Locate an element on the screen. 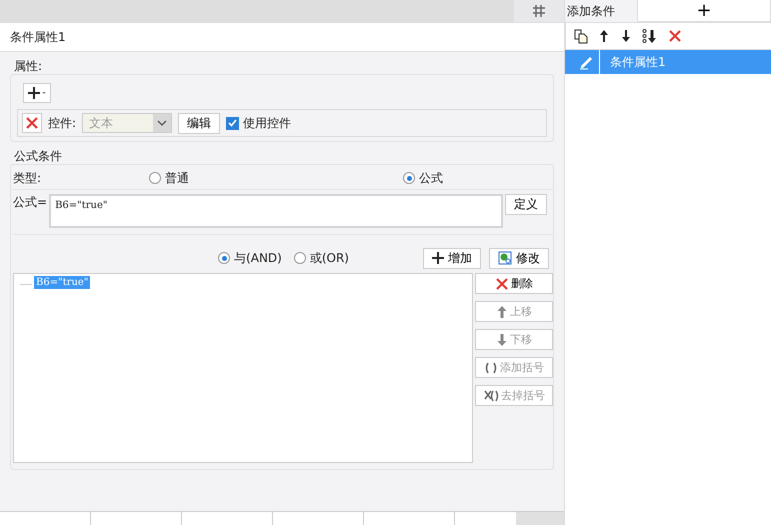 The image size is (771, 525). add-dropdown-button is located at coordinates (37, 93).